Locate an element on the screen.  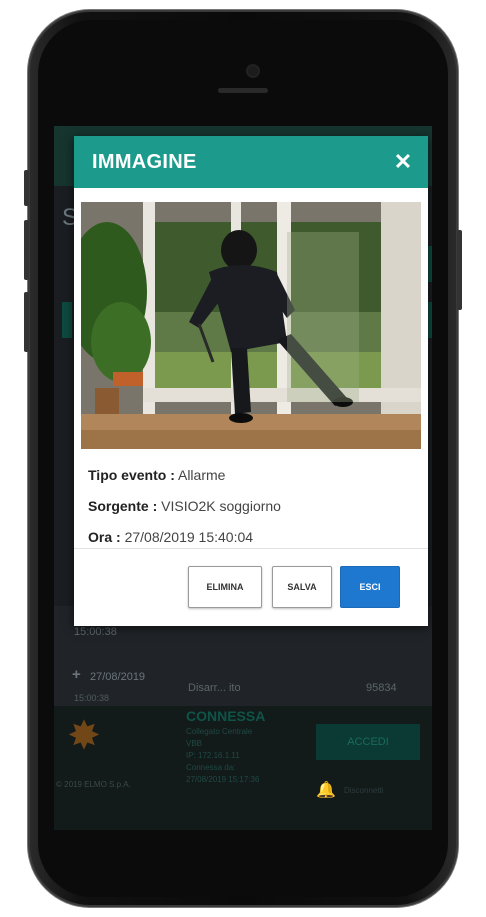
volume-up-button is located at coordinates (26, 250).